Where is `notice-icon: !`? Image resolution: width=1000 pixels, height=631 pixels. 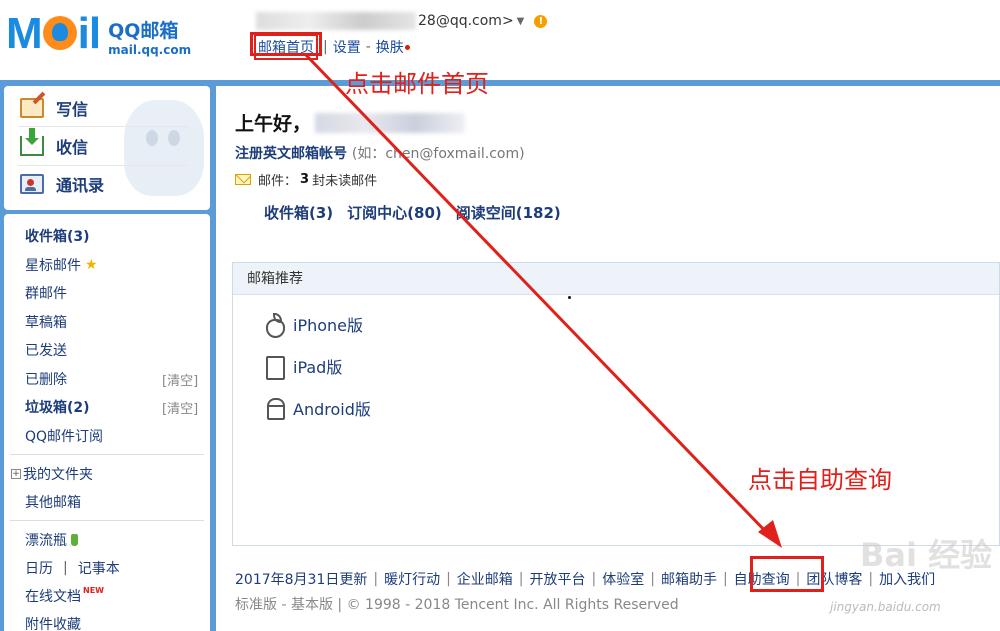
notice-icon: ! is located at coordinates (541, 21).